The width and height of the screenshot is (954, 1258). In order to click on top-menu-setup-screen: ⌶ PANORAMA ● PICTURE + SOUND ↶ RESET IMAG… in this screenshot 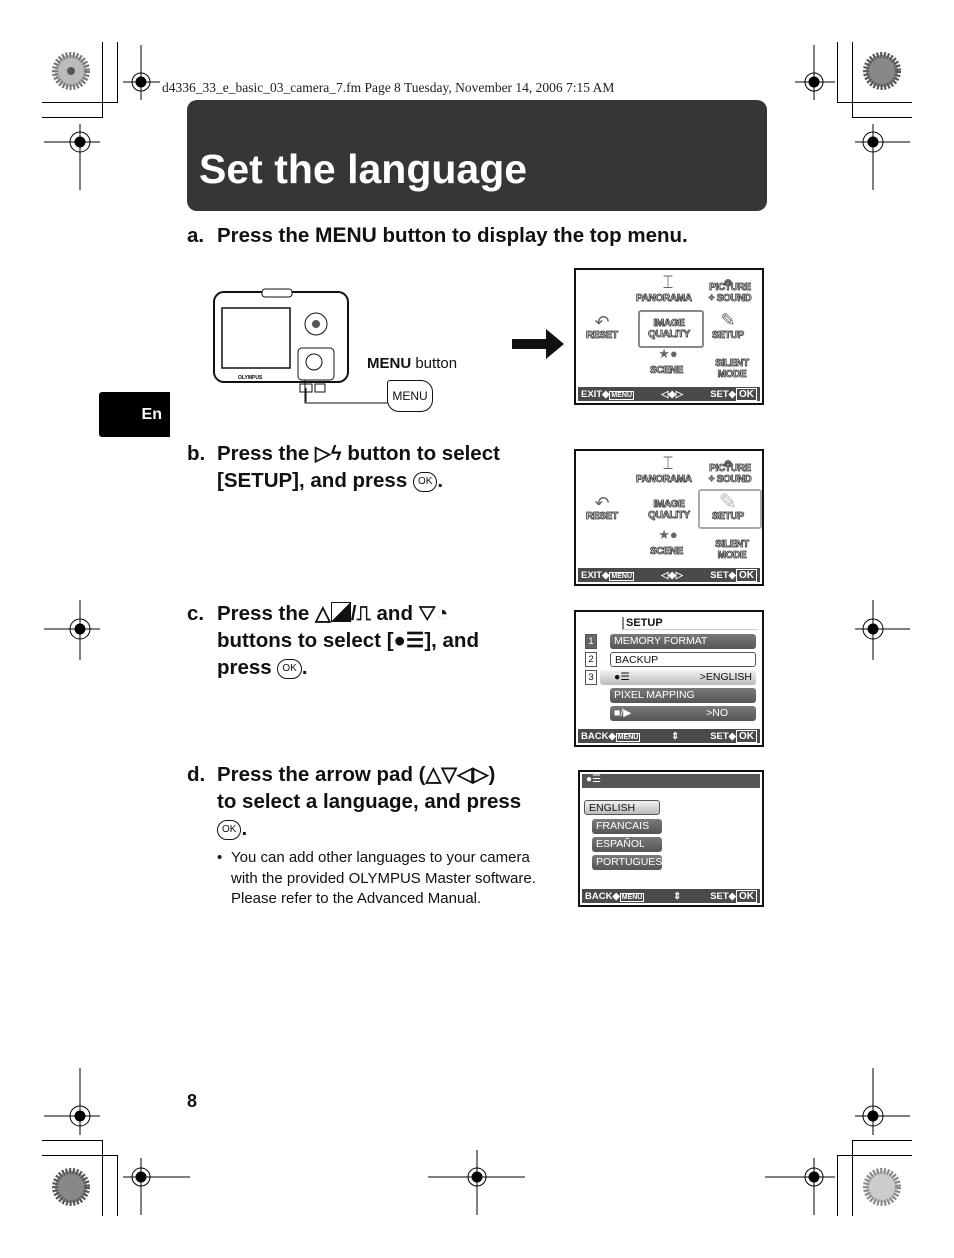, I will do `click(669, 517)`.